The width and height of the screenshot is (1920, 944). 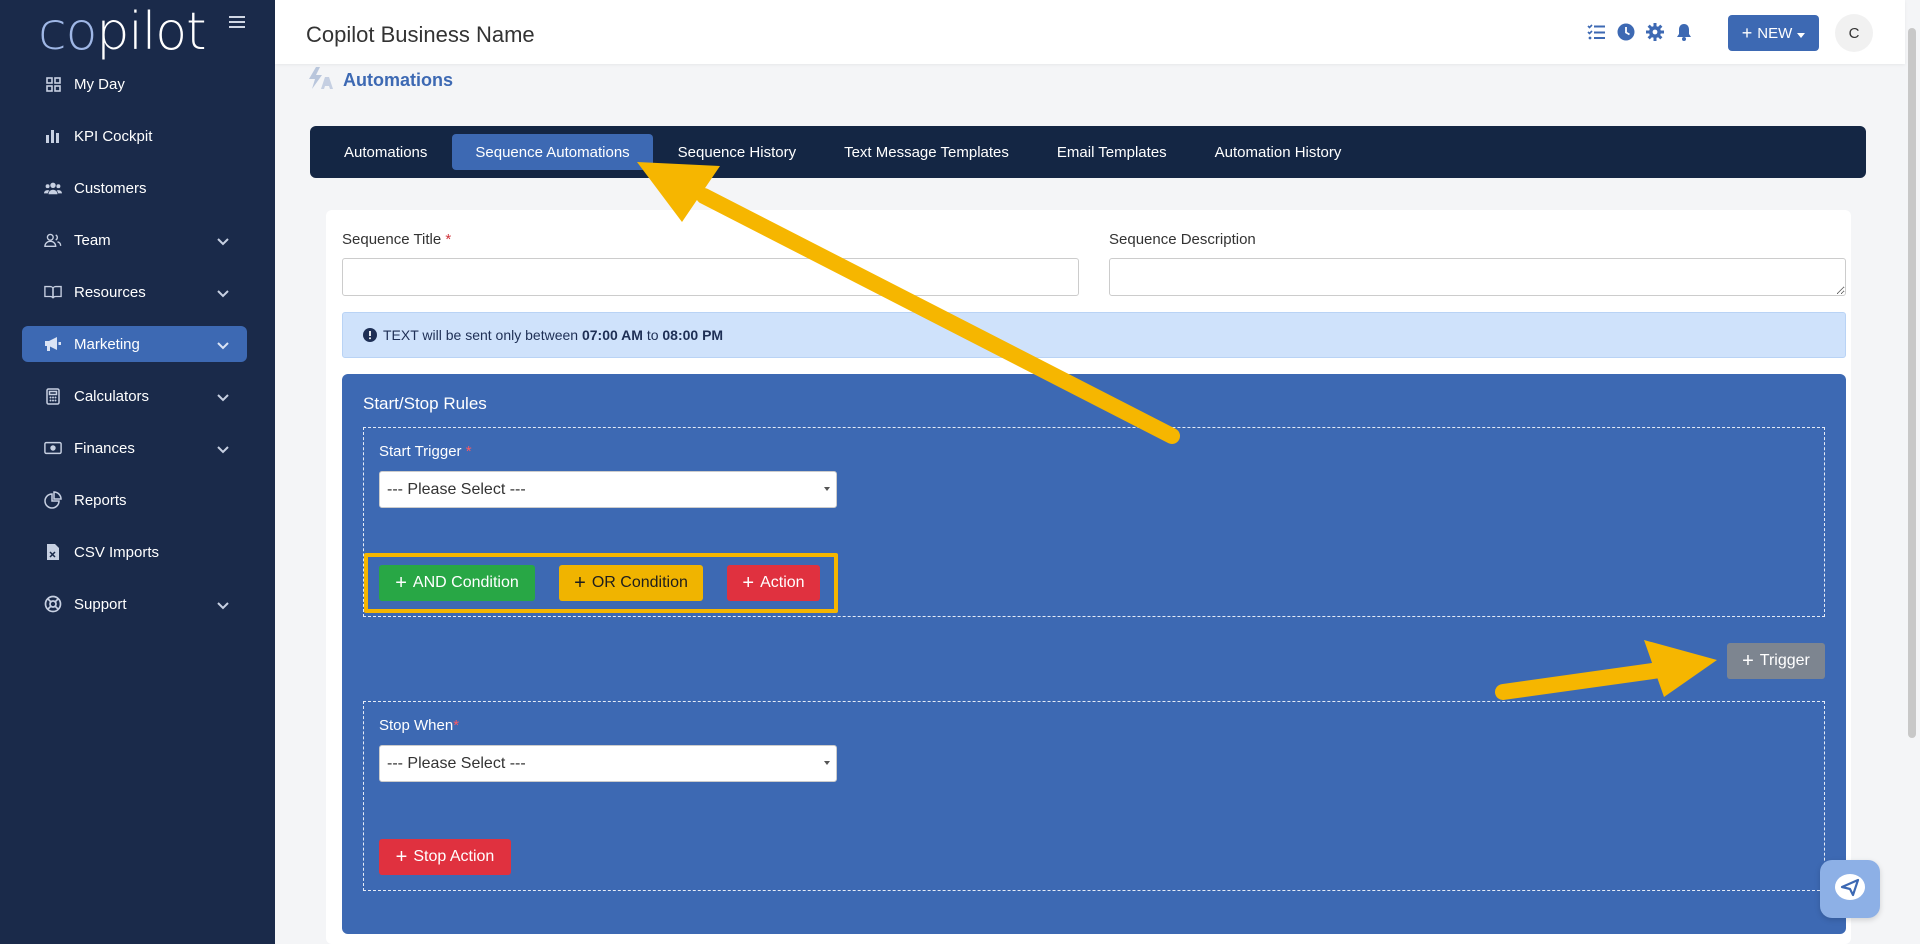 What do you see at coordinates (552, 152) in the screenshot?
I see `tab-sequence-automations: Sequence Automations` at bounding box center [552, 152].